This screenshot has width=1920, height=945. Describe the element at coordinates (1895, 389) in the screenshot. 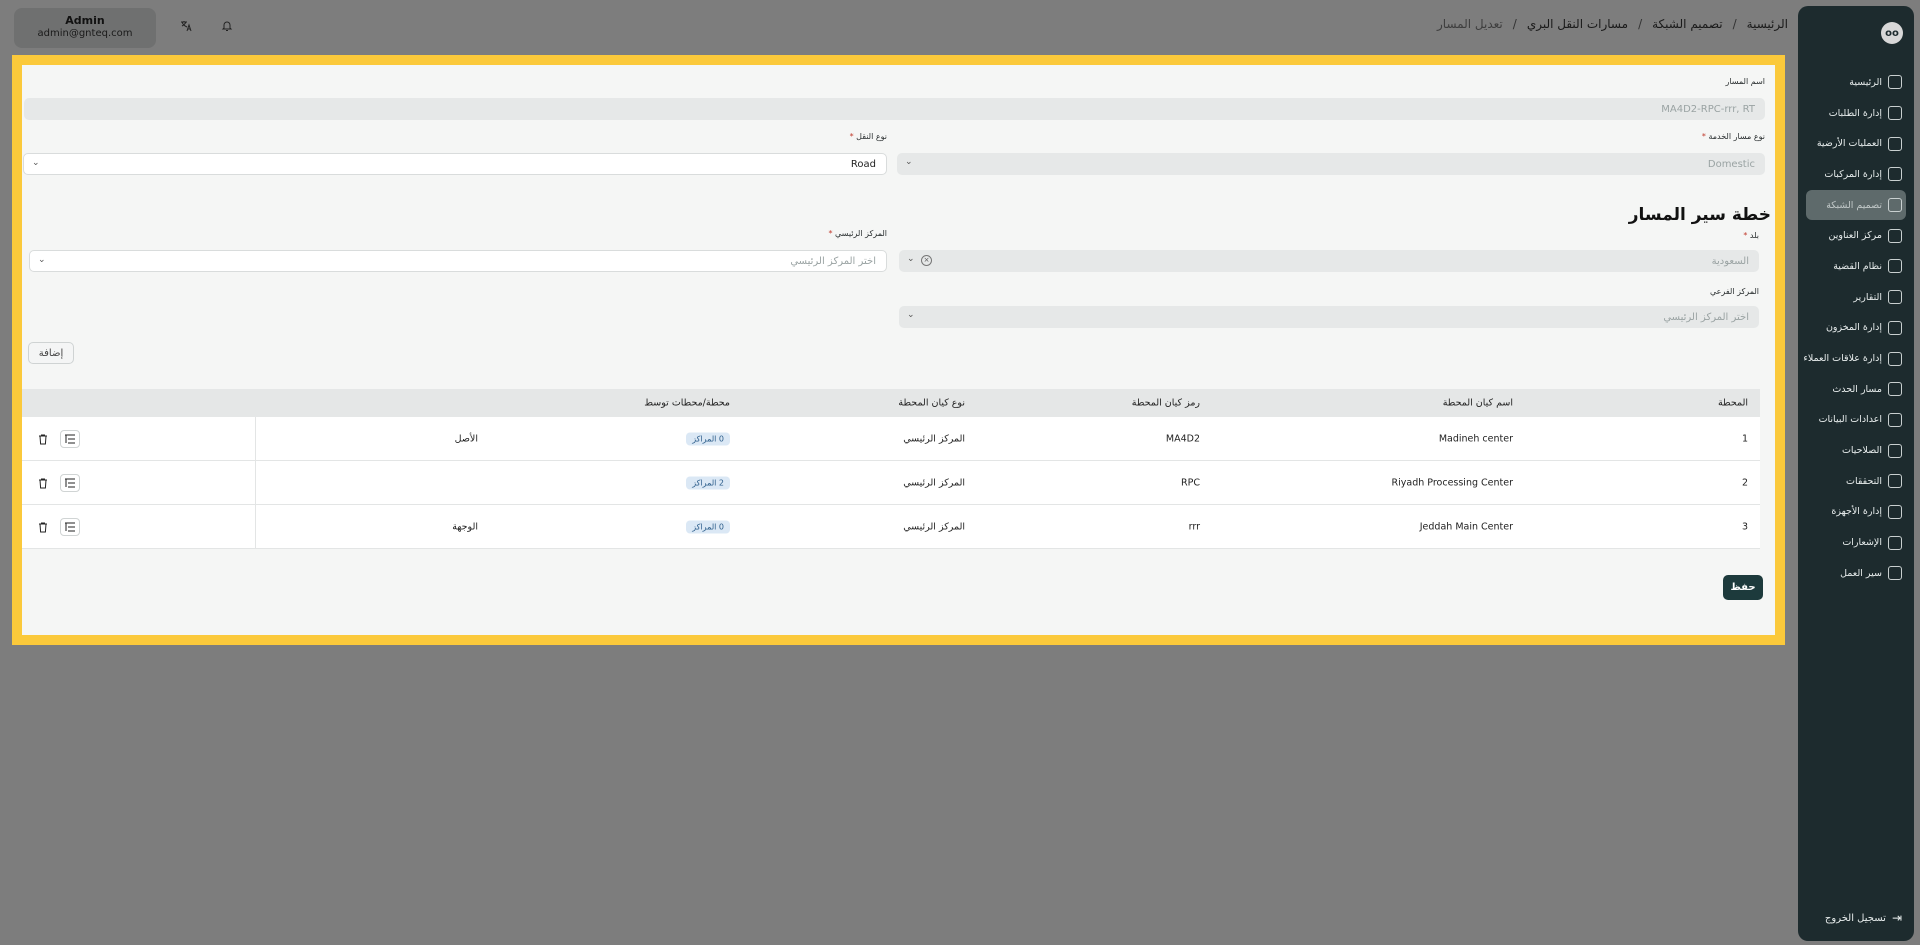

I see `event-path-icon` at that location.